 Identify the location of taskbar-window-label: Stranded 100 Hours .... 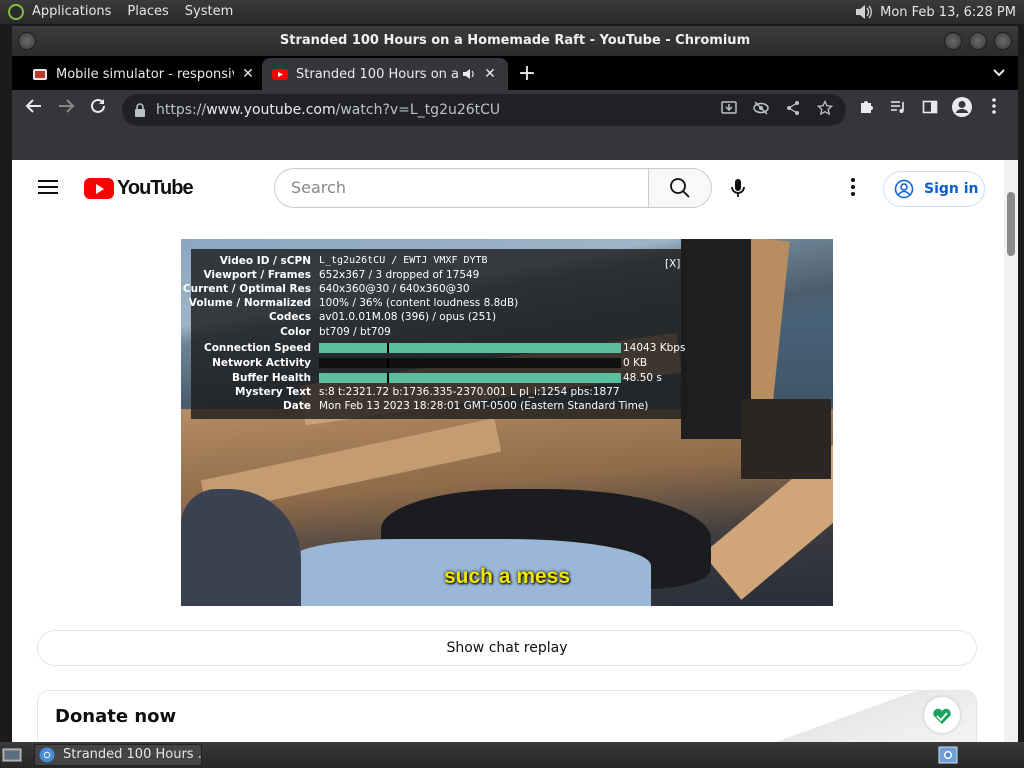
(132, 754).